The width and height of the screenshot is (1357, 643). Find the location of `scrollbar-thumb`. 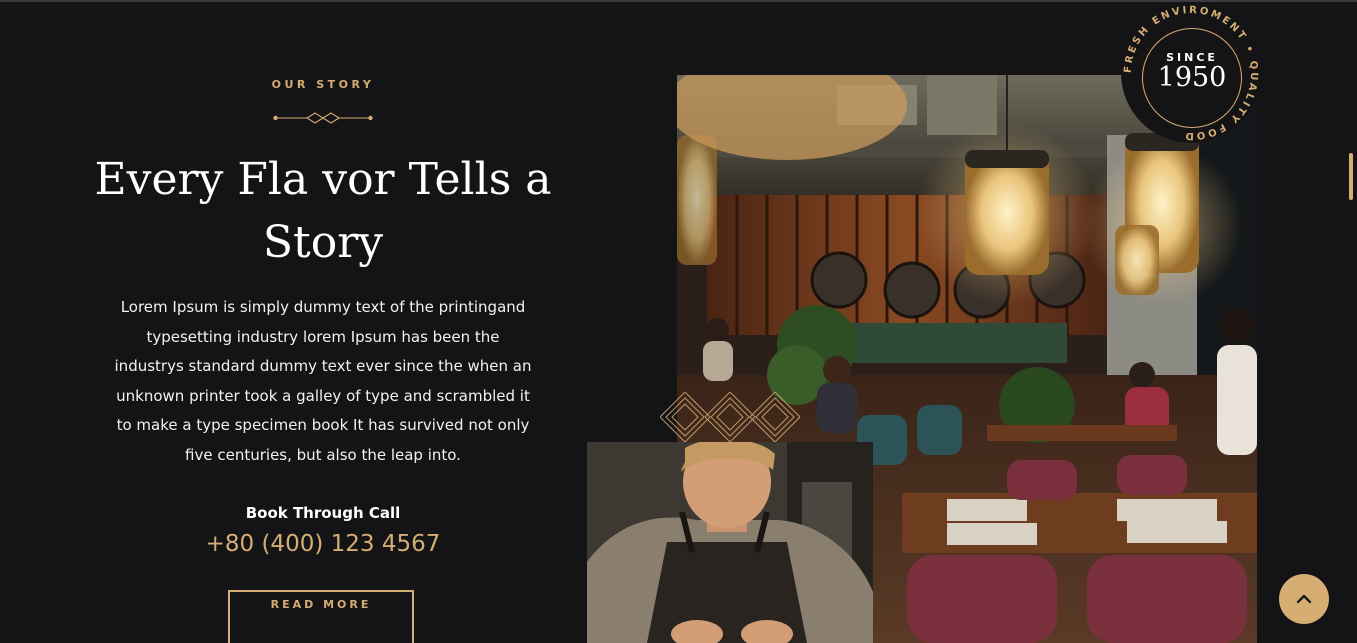

scrollbar-thumb is located at coordinates (1351, 176).